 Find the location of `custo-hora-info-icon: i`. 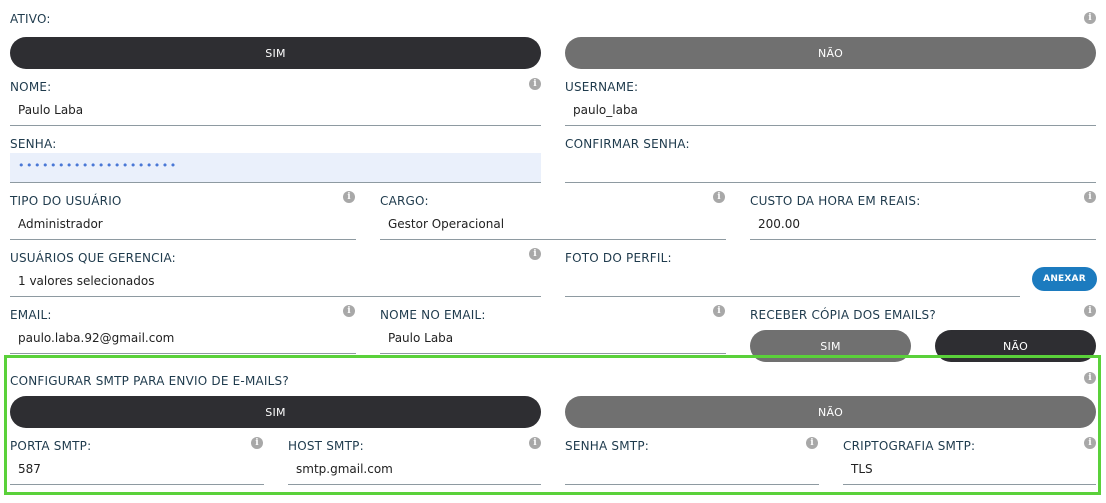

custo-hora-info-icon: i is located at coordinates (1090, 197).